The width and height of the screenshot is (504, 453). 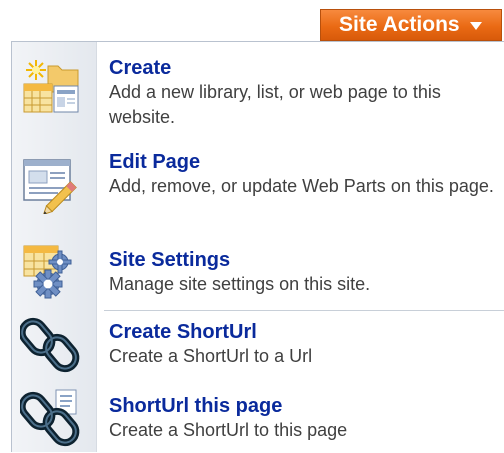 What do you see at coordinates (211, 356) in the screenshot?
I see `menu-item-description: Create a ShortUrl to a Url` at bounding box center [211, 356].